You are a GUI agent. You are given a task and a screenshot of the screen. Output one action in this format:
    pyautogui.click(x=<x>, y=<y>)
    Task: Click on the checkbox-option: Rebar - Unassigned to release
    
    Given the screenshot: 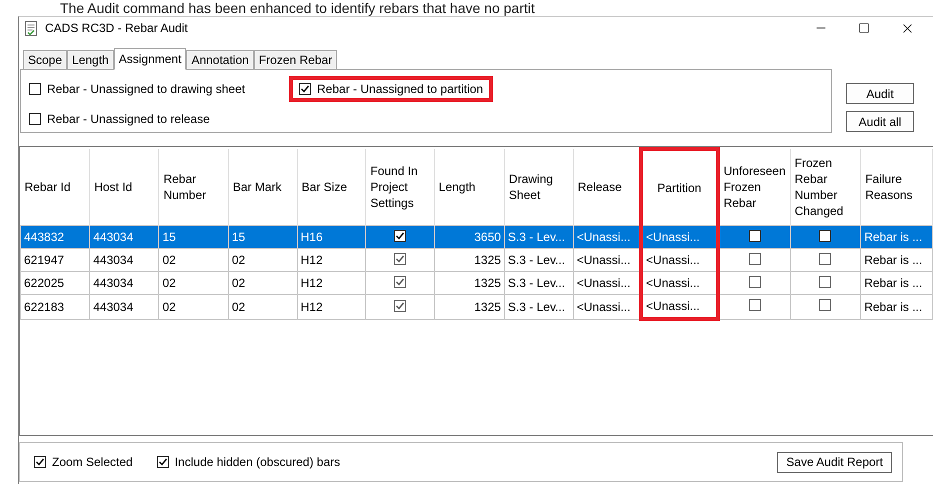 What is the action you would take?
    pyautogui.click(x=119, y=119)
    